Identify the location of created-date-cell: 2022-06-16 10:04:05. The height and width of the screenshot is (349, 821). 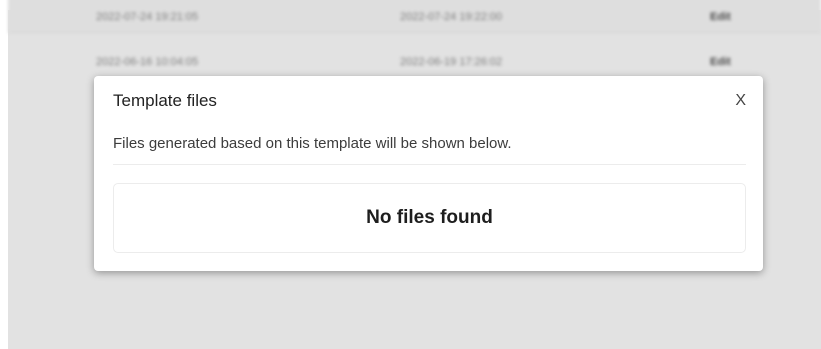
(147, 62).